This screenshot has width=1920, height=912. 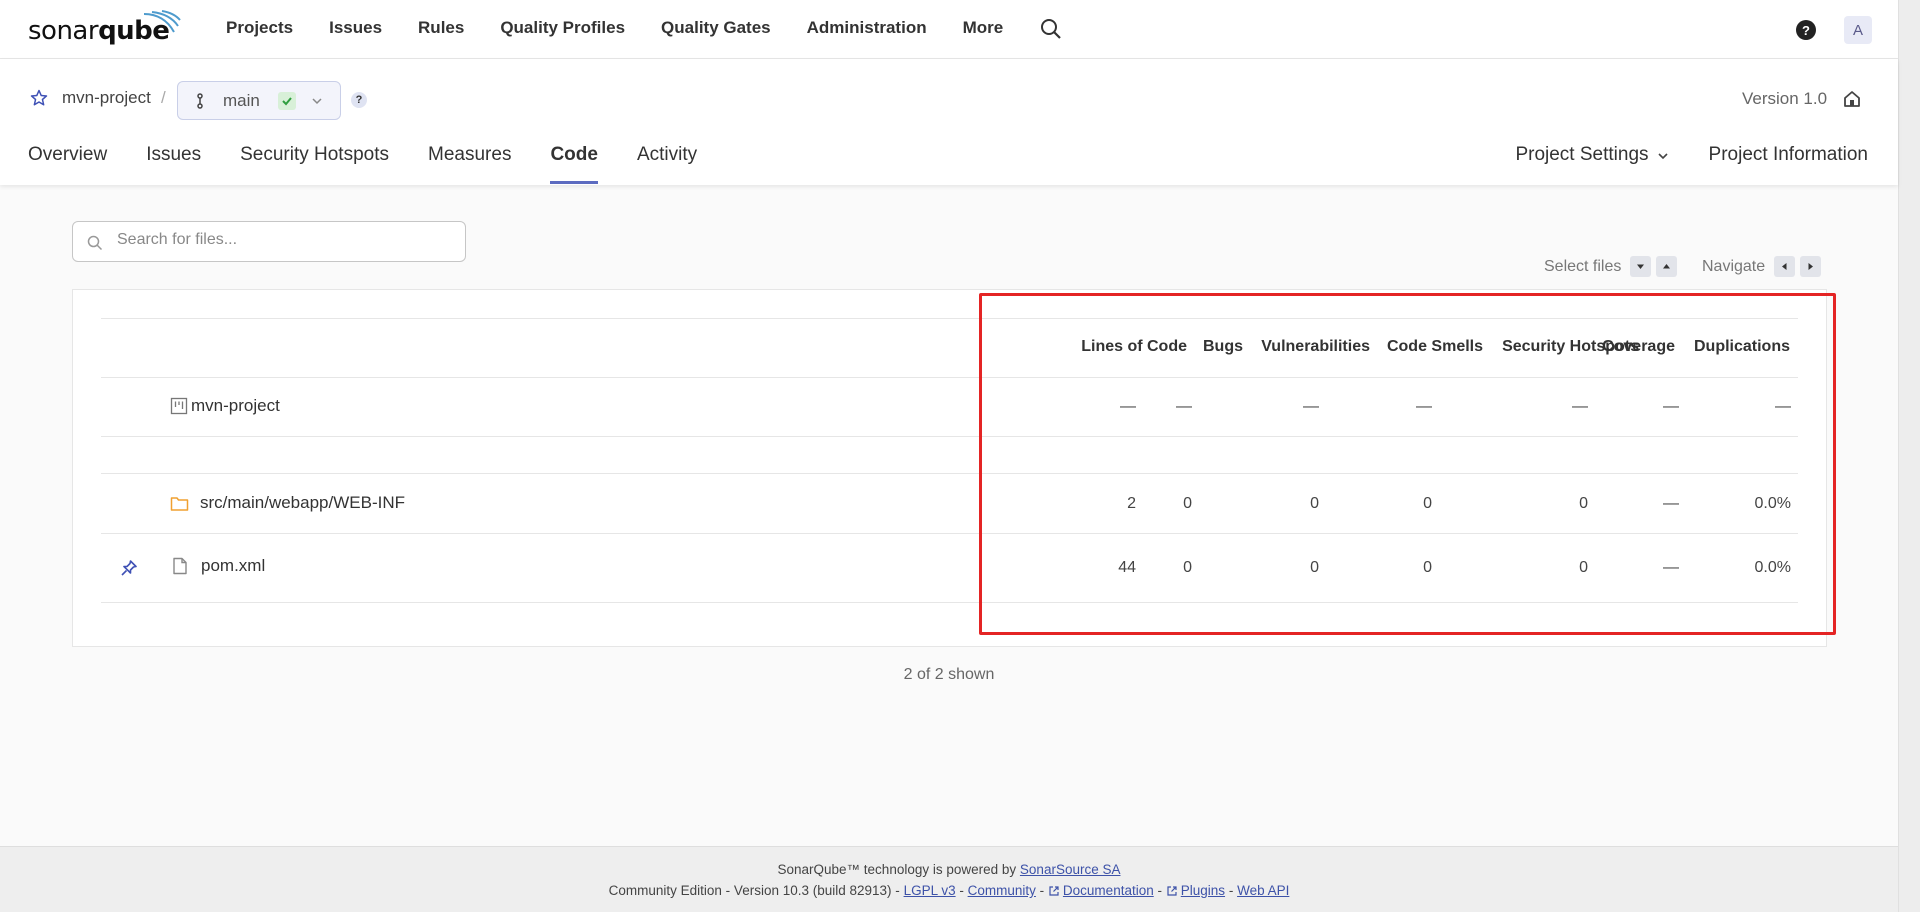 What do you see at coordinates (1583, 568) in the screenshot?
I see `row2-security-hotspots: 0` at bounding box center [1583, 568].